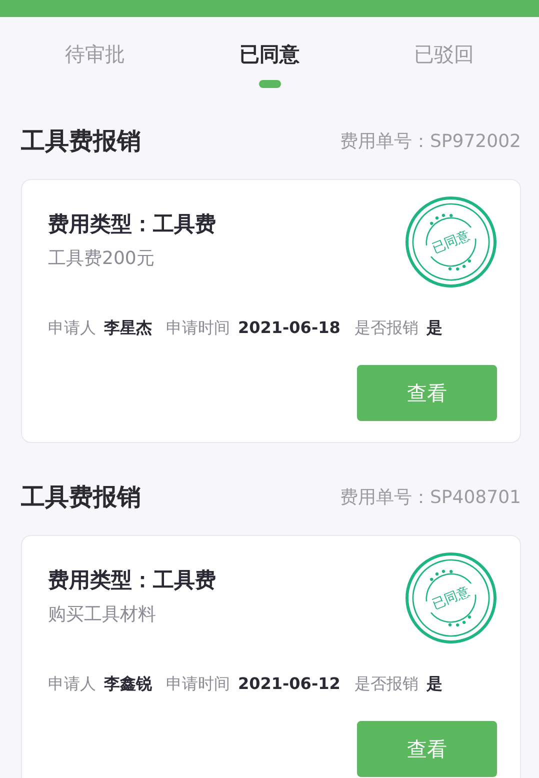 Image resolution: width=539 pixels, height=778 pixels. I want to click on field-value: 李星杰, so click(128, 328).